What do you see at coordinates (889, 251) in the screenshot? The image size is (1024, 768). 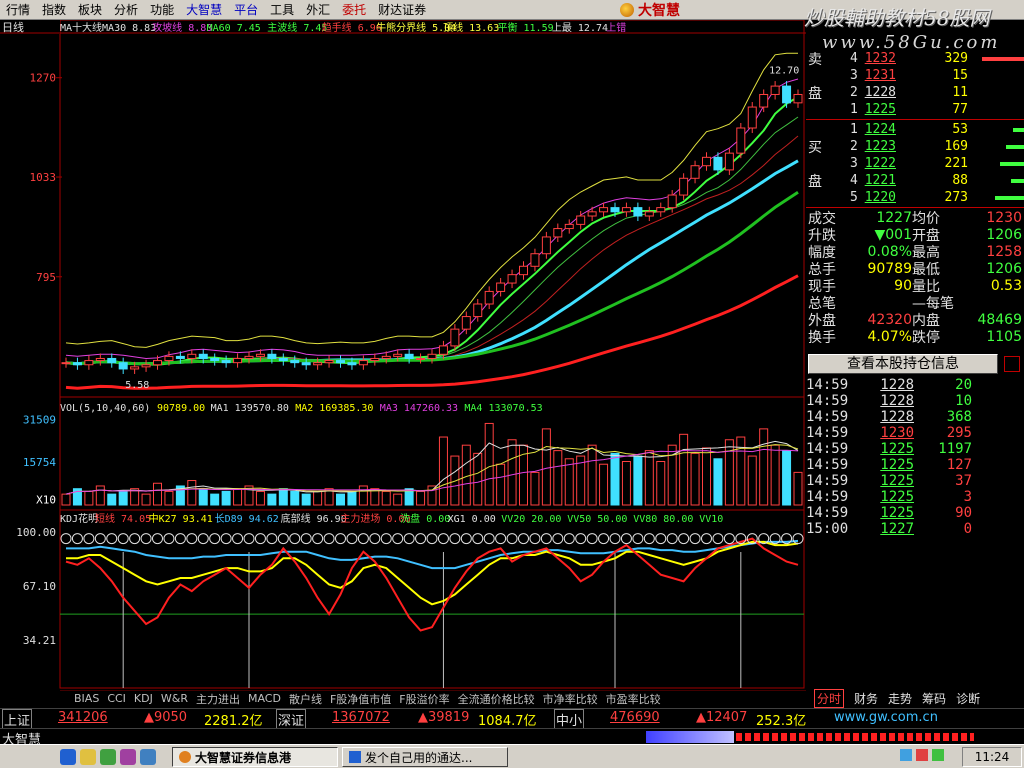 I see `stat-value: 0.08%` at bounding box center [889, 251].